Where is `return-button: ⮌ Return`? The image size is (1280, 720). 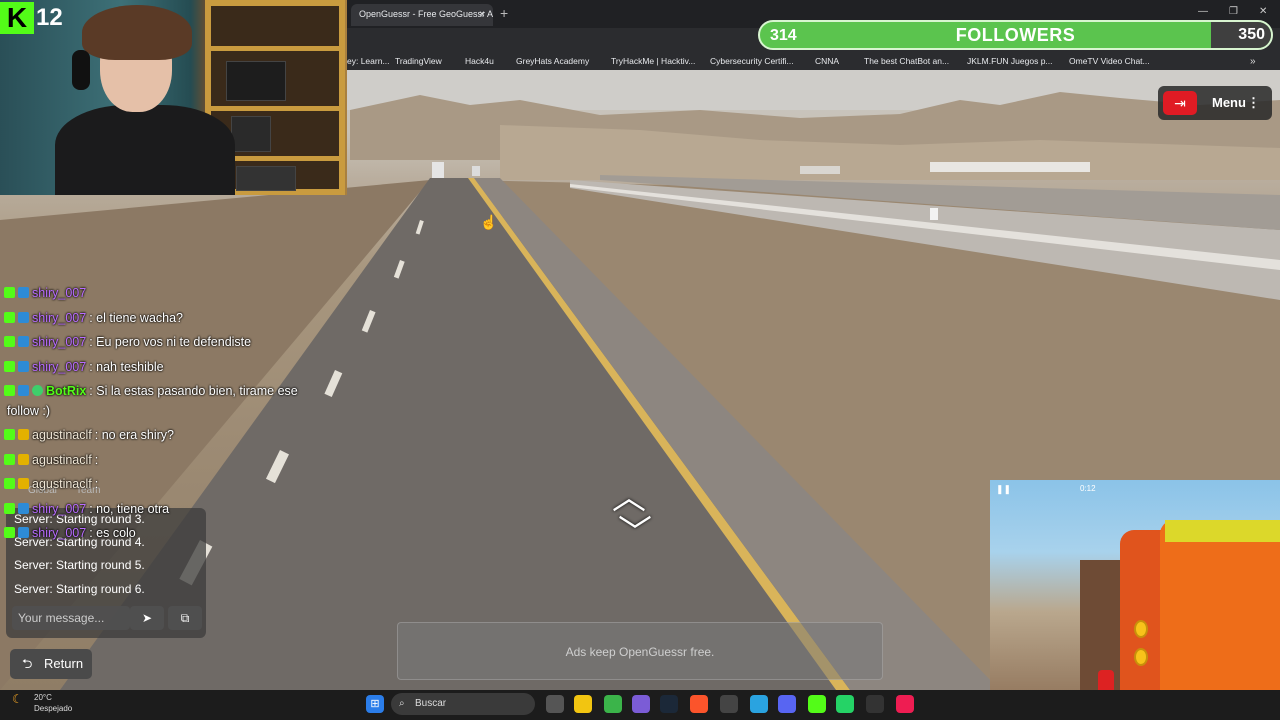 return-button: ⮌ Return is located at coordinates (51, 664).